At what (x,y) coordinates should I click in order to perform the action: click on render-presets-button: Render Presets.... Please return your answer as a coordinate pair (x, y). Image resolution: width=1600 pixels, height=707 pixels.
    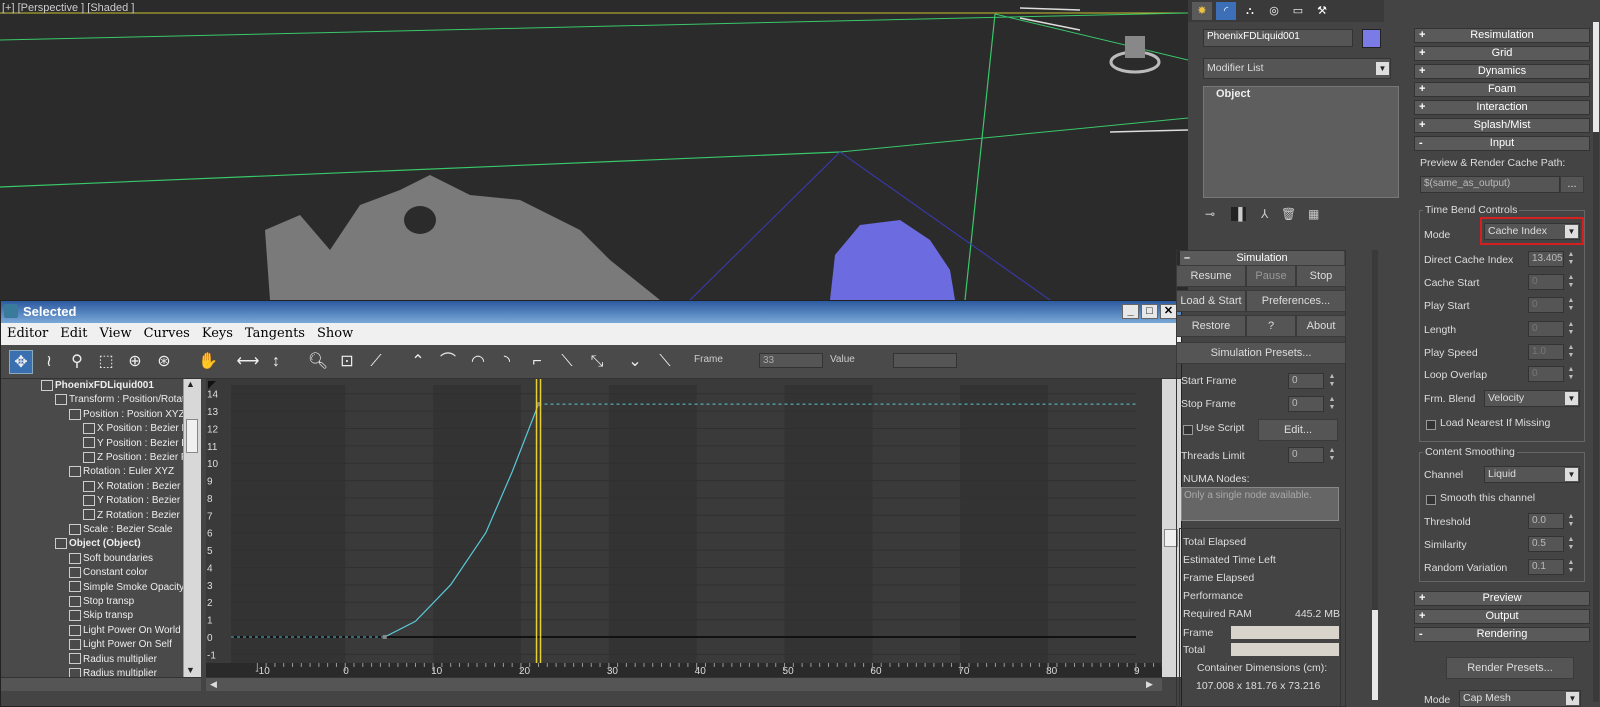
    Looking at the image, I should click on (1510, 668).